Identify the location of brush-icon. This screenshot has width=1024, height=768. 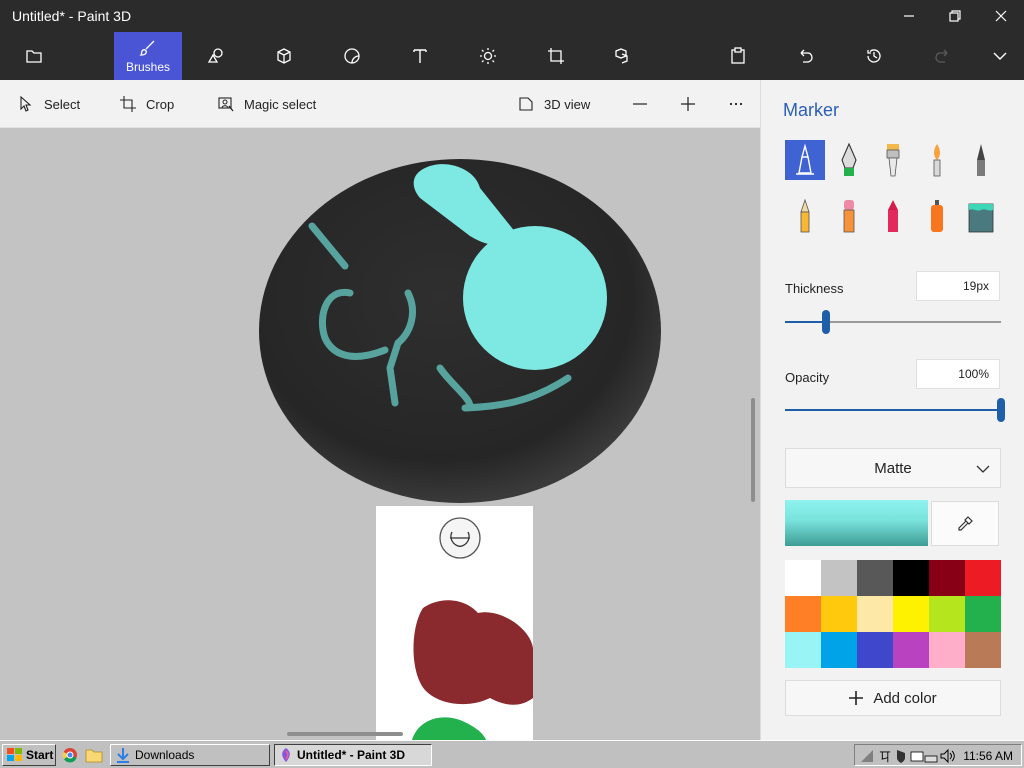
(147, 48).